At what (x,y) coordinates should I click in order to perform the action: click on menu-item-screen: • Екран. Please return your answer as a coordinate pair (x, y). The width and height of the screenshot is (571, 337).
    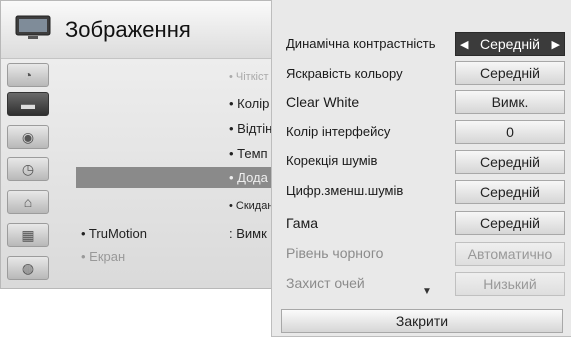
    Looking at the image, I should click on (103, 256).